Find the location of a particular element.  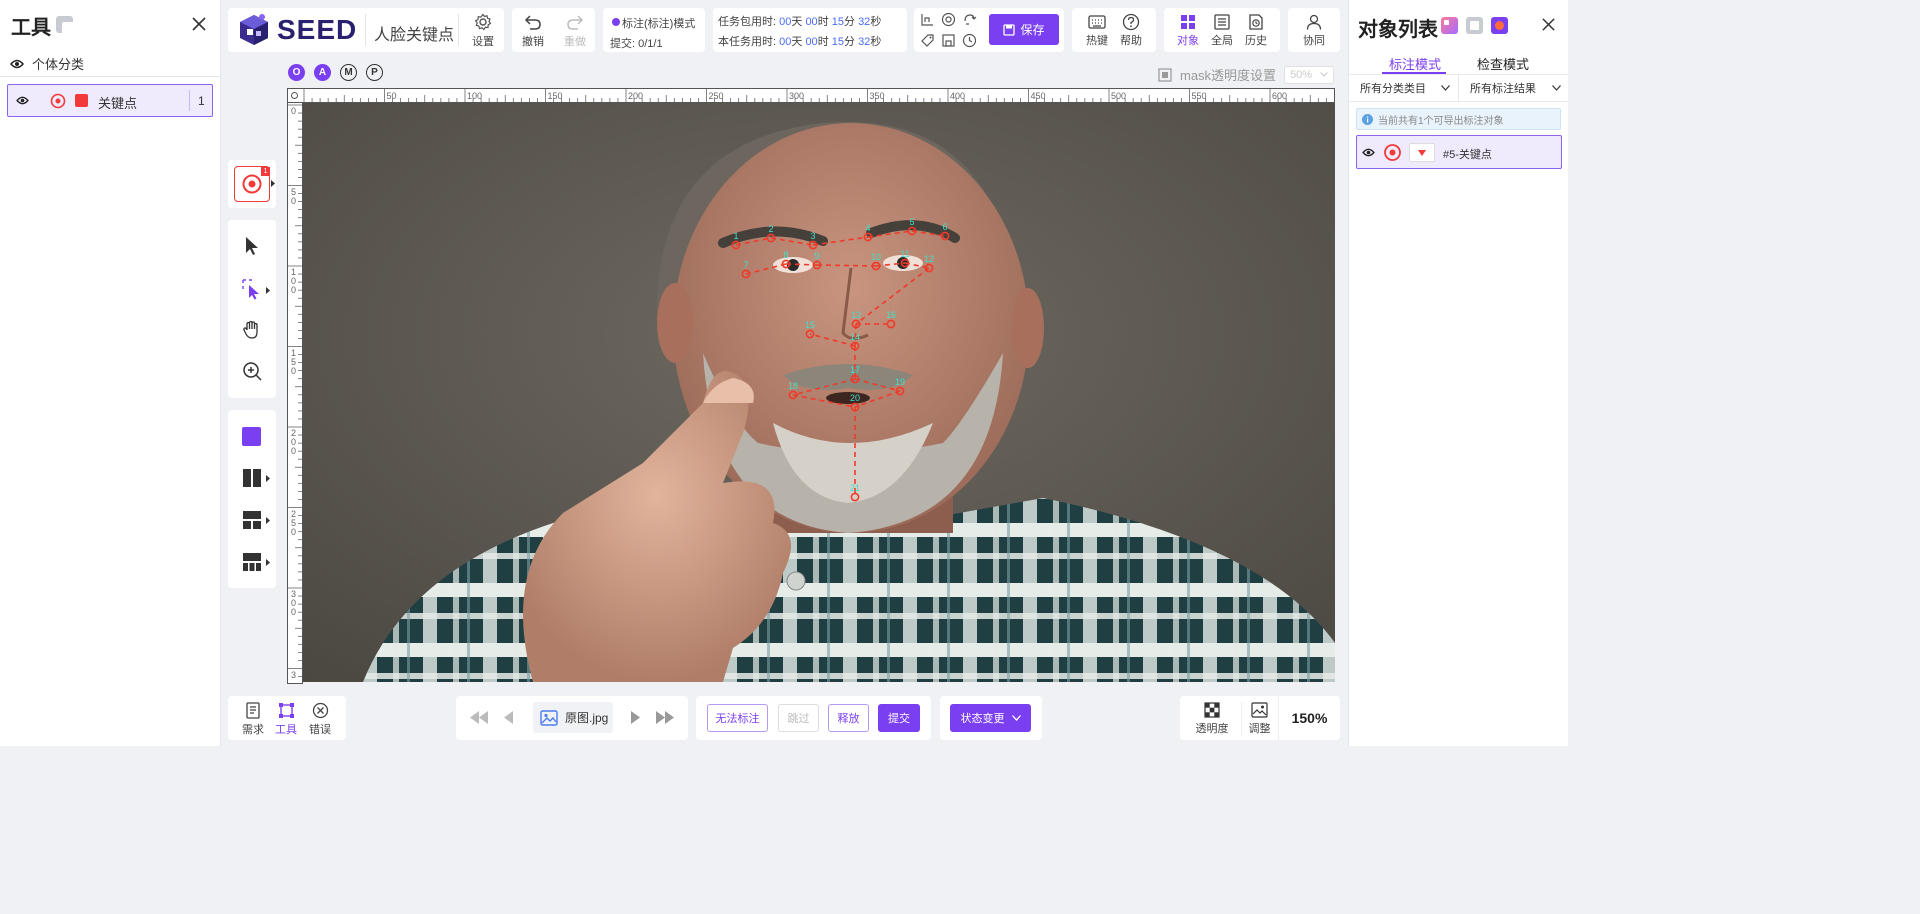

first-page-icon is located at coordinates (479, 717).